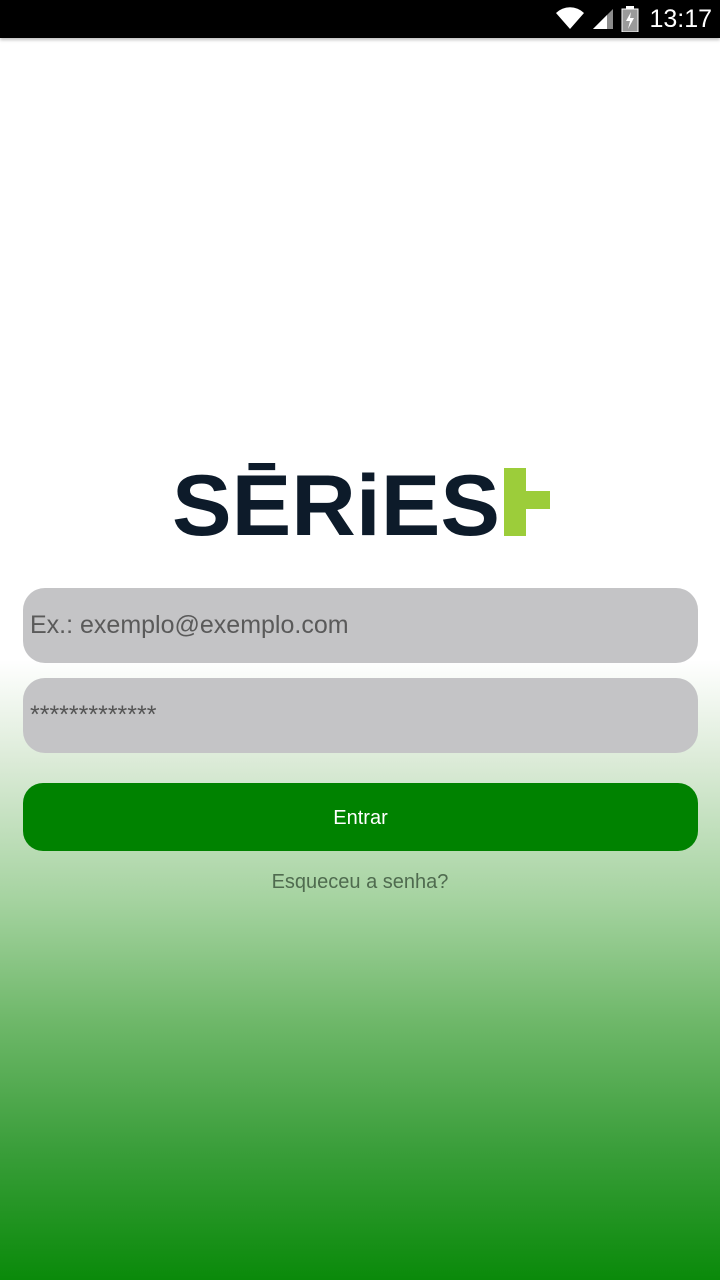 This screenshot has height=1280, width=720. I want to click on status-time: 13:17, so click(680, 19).